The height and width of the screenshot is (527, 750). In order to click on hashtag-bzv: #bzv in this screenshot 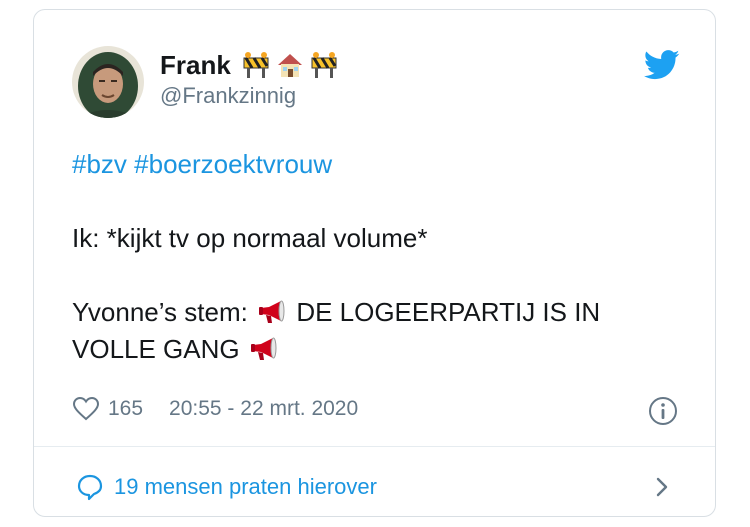, I will do `click(99, 164)`.